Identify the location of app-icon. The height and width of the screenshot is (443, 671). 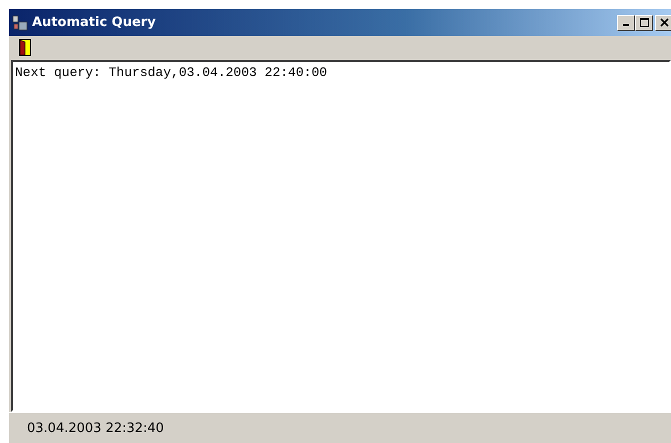
(20, 22).